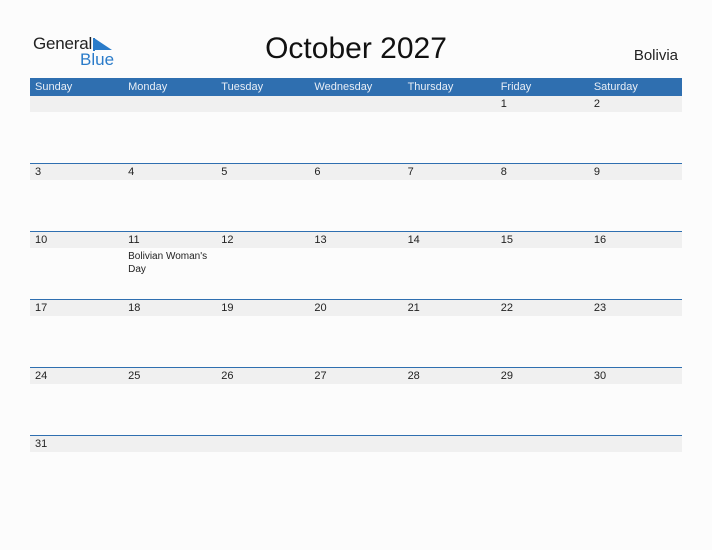 The width and height of the screenshot is (712, 550). What do you see at coordinates (76, 401) in the screenshot?
I see `day-cell: 24` at bounding box center [76, 401].